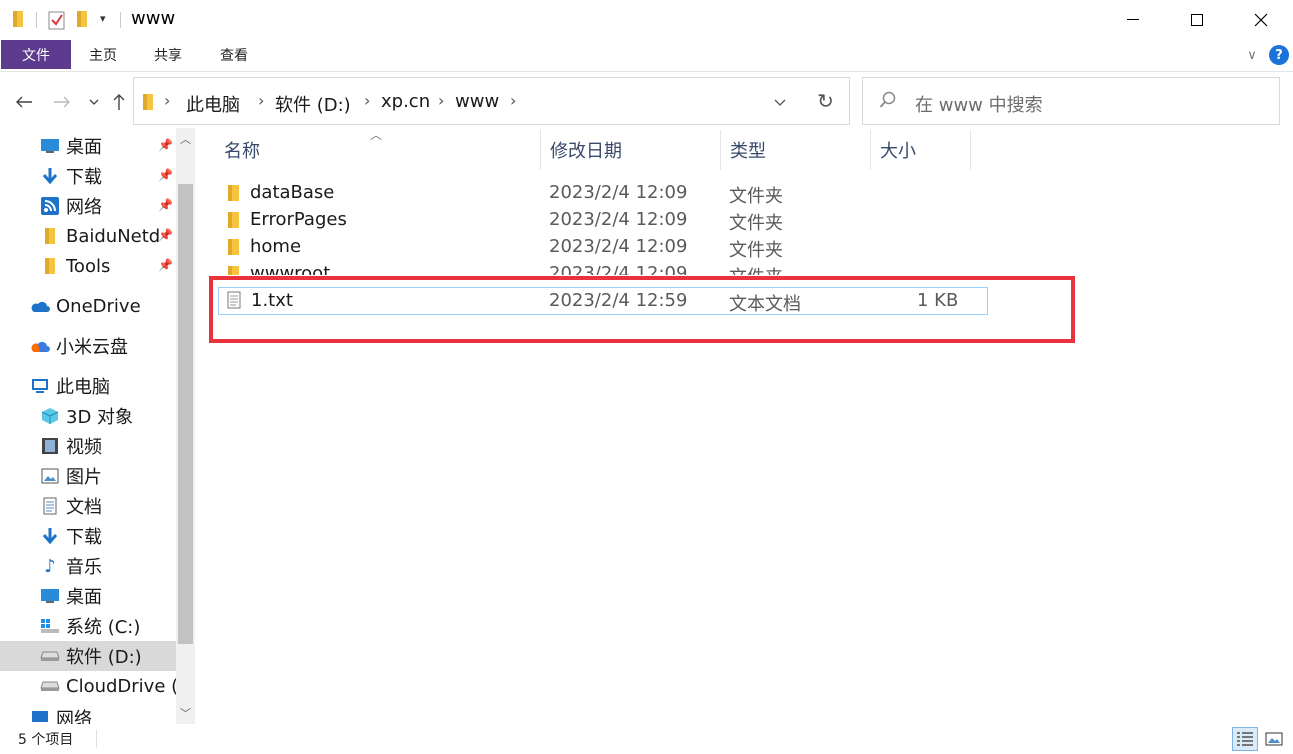 The image size is (1293, 754). Describe the element at coordinates (756, 196) in the screenshot. I see `file-type: 文件夹` at that location.